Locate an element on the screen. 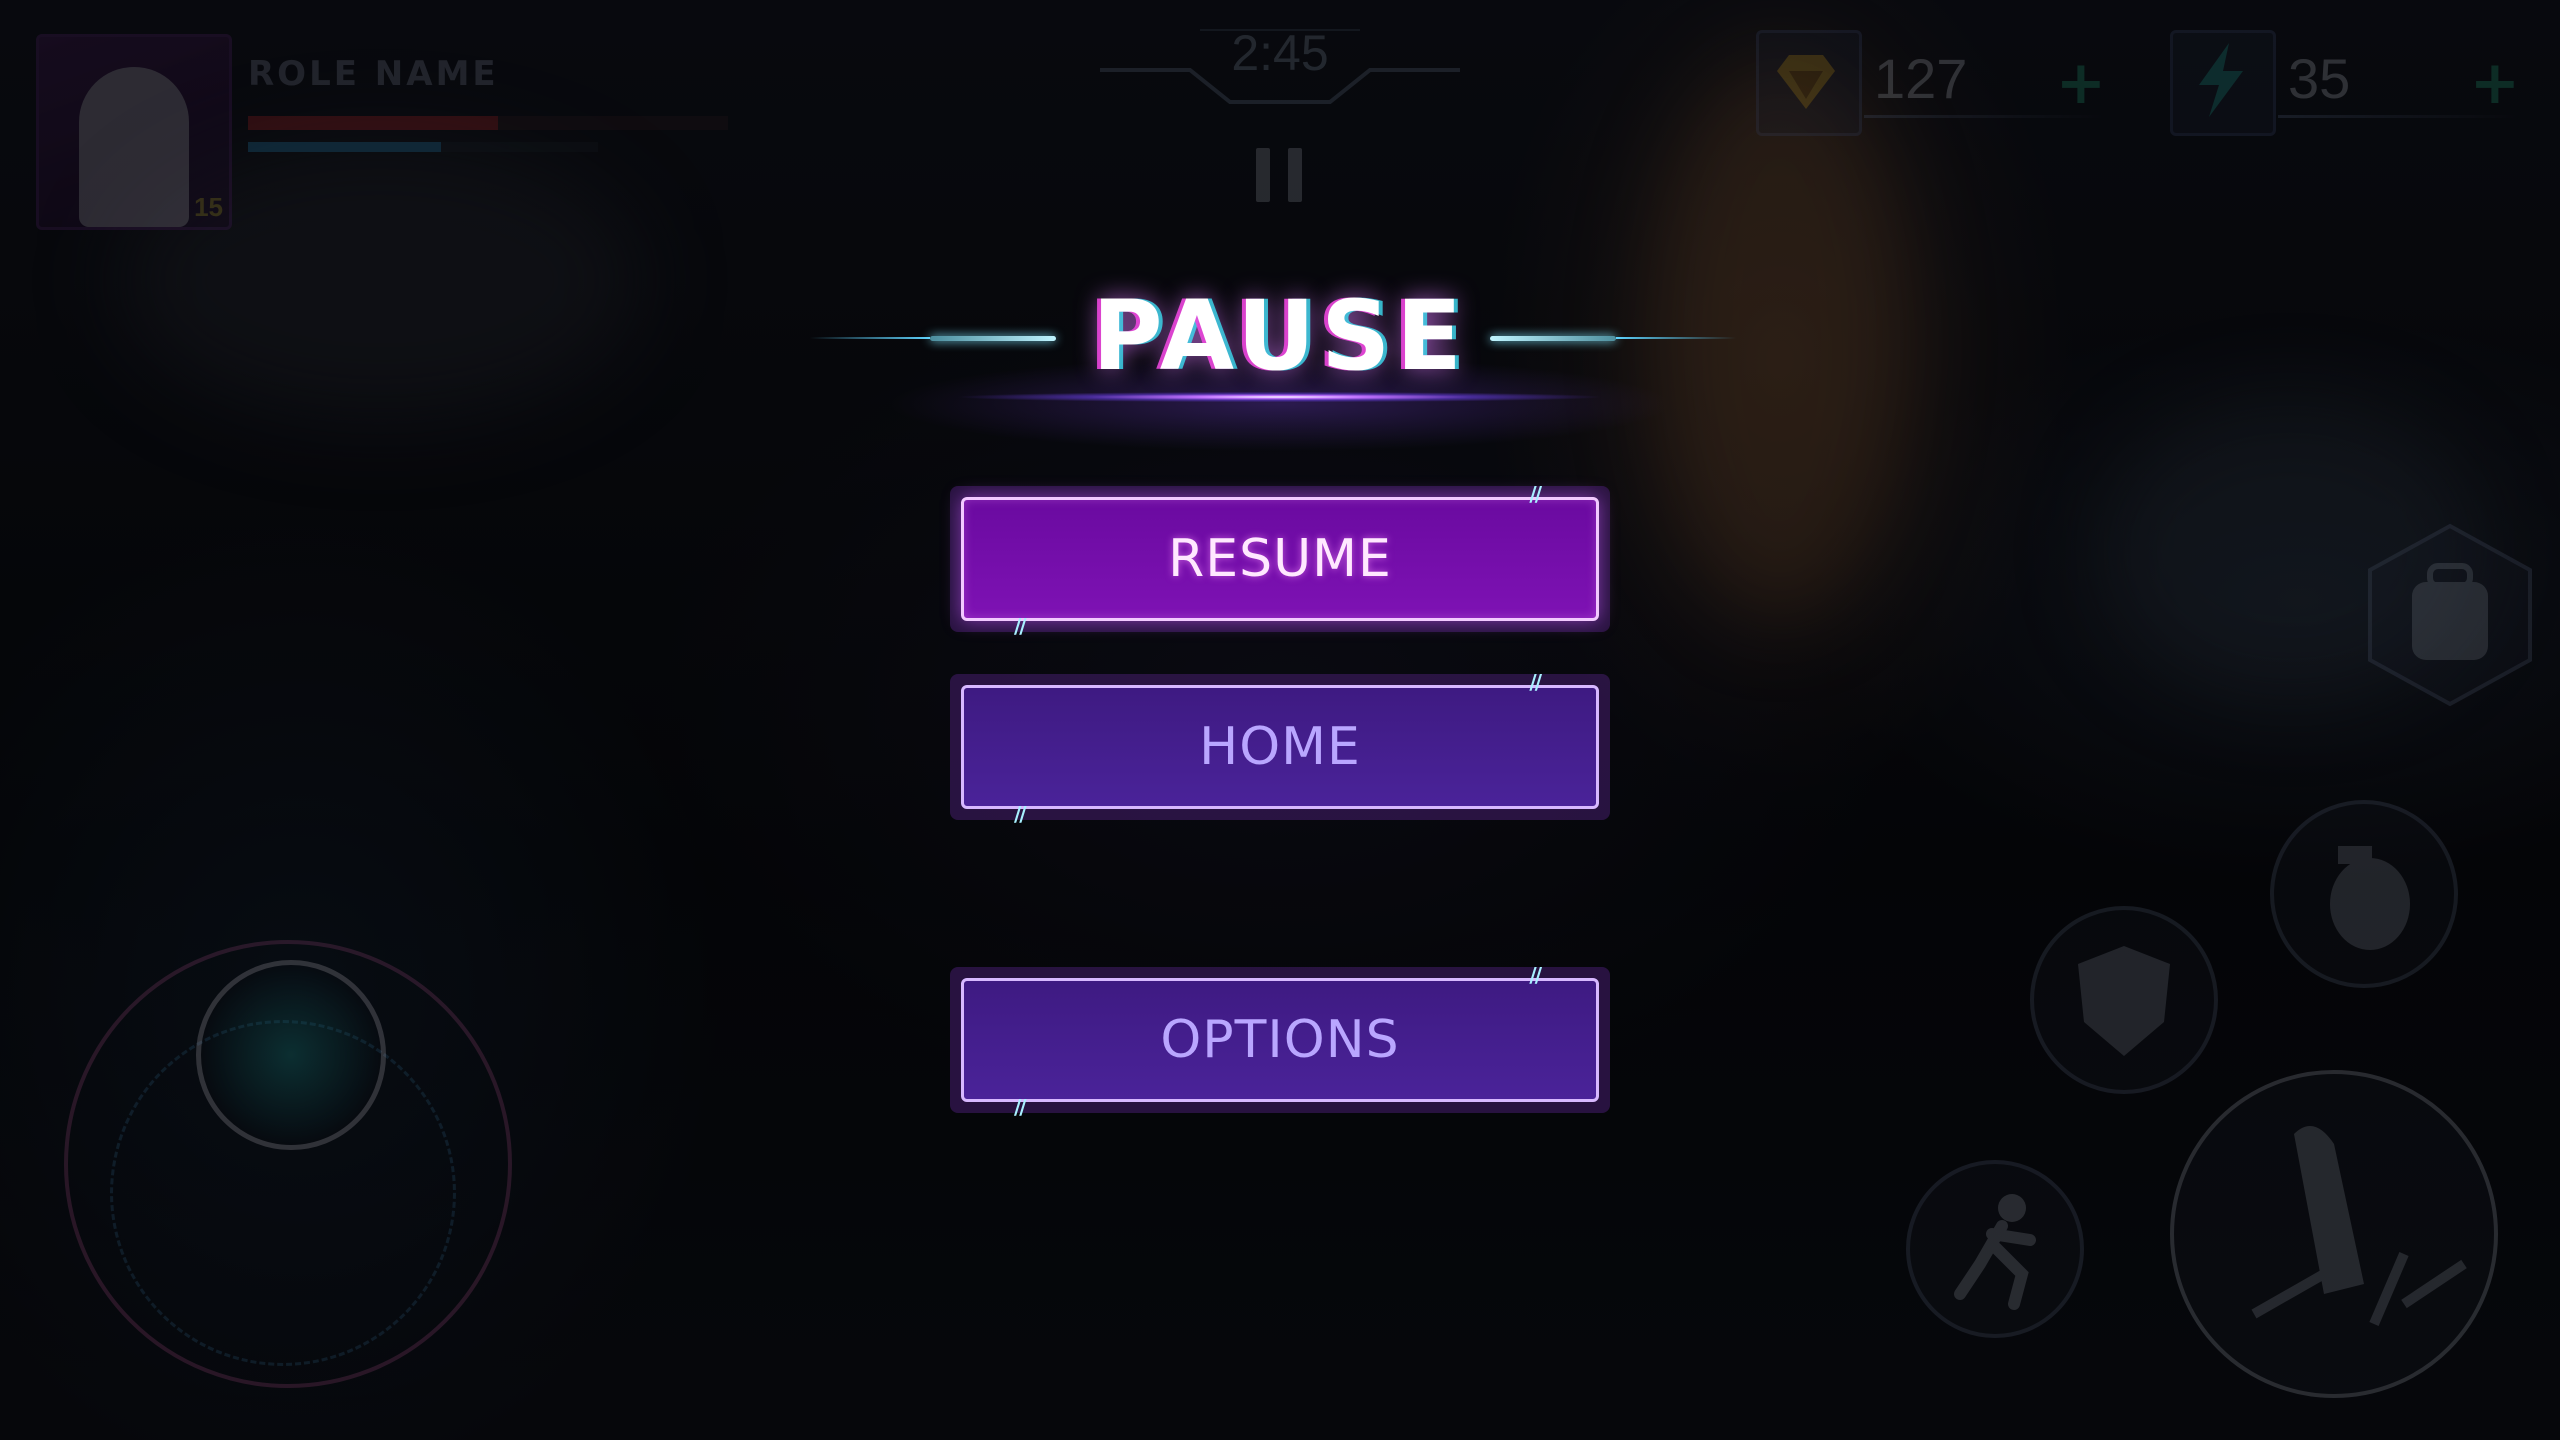 Image resolution: width=2560 pixels, height=1440 pixels. options-button-label: OPTIONS is located at coordinates (1280, 1040).